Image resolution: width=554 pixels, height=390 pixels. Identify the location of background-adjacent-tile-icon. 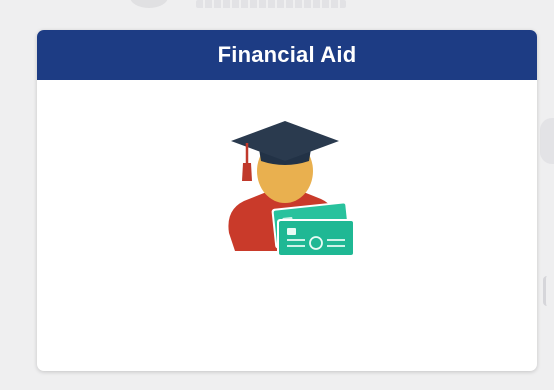
(547, 141).